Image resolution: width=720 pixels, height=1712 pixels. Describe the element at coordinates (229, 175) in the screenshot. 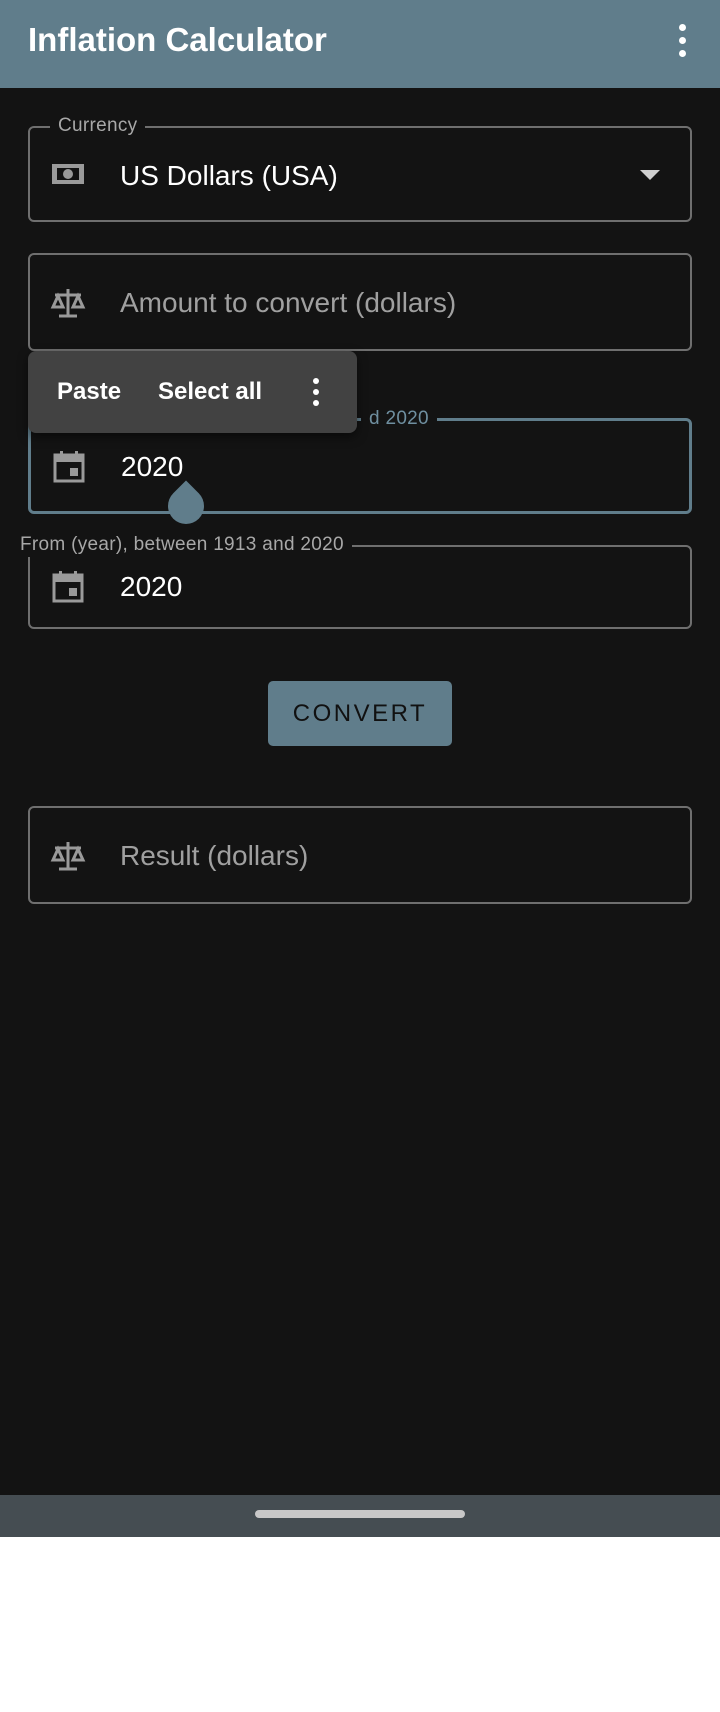

I see `currency-value: US Dollars (USA)` at that location.